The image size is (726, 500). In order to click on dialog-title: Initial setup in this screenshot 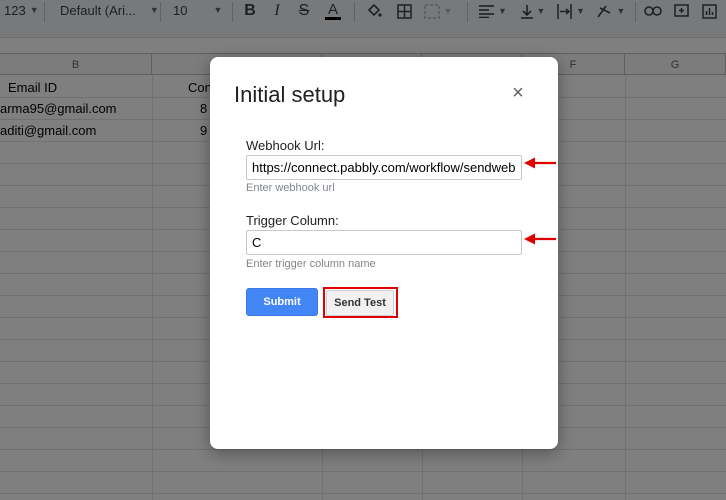, I will do `click(290, 94)`.